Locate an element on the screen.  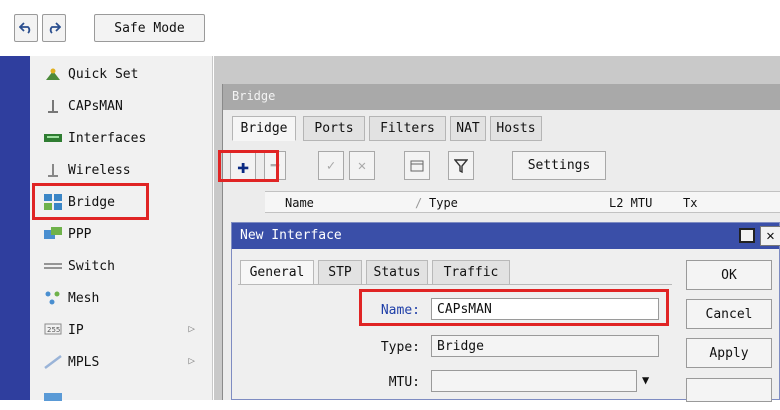
cross-icon: ✕ is located at coordinates (362, 165).